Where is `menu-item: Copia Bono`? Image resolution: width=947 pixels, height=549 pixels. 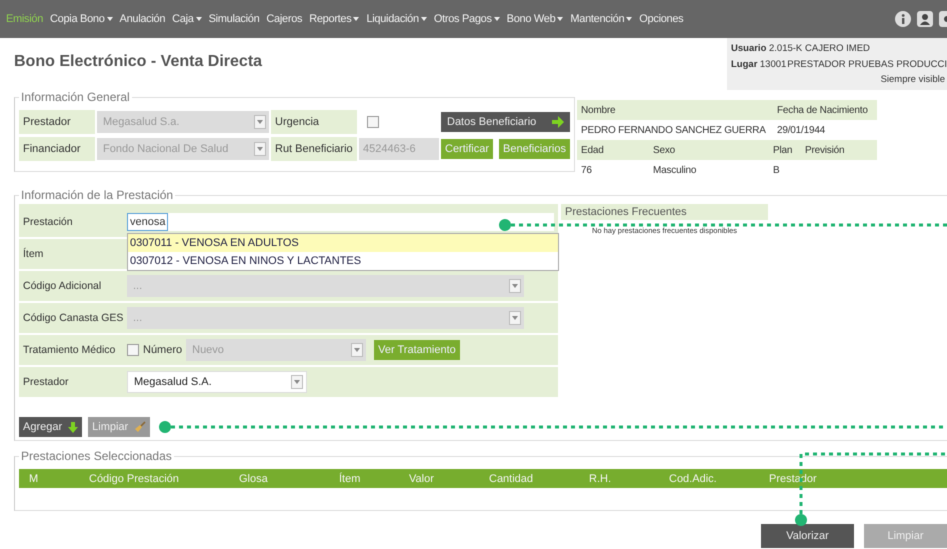 menu-item: Copia Bono is located at coordinates (77, 19).